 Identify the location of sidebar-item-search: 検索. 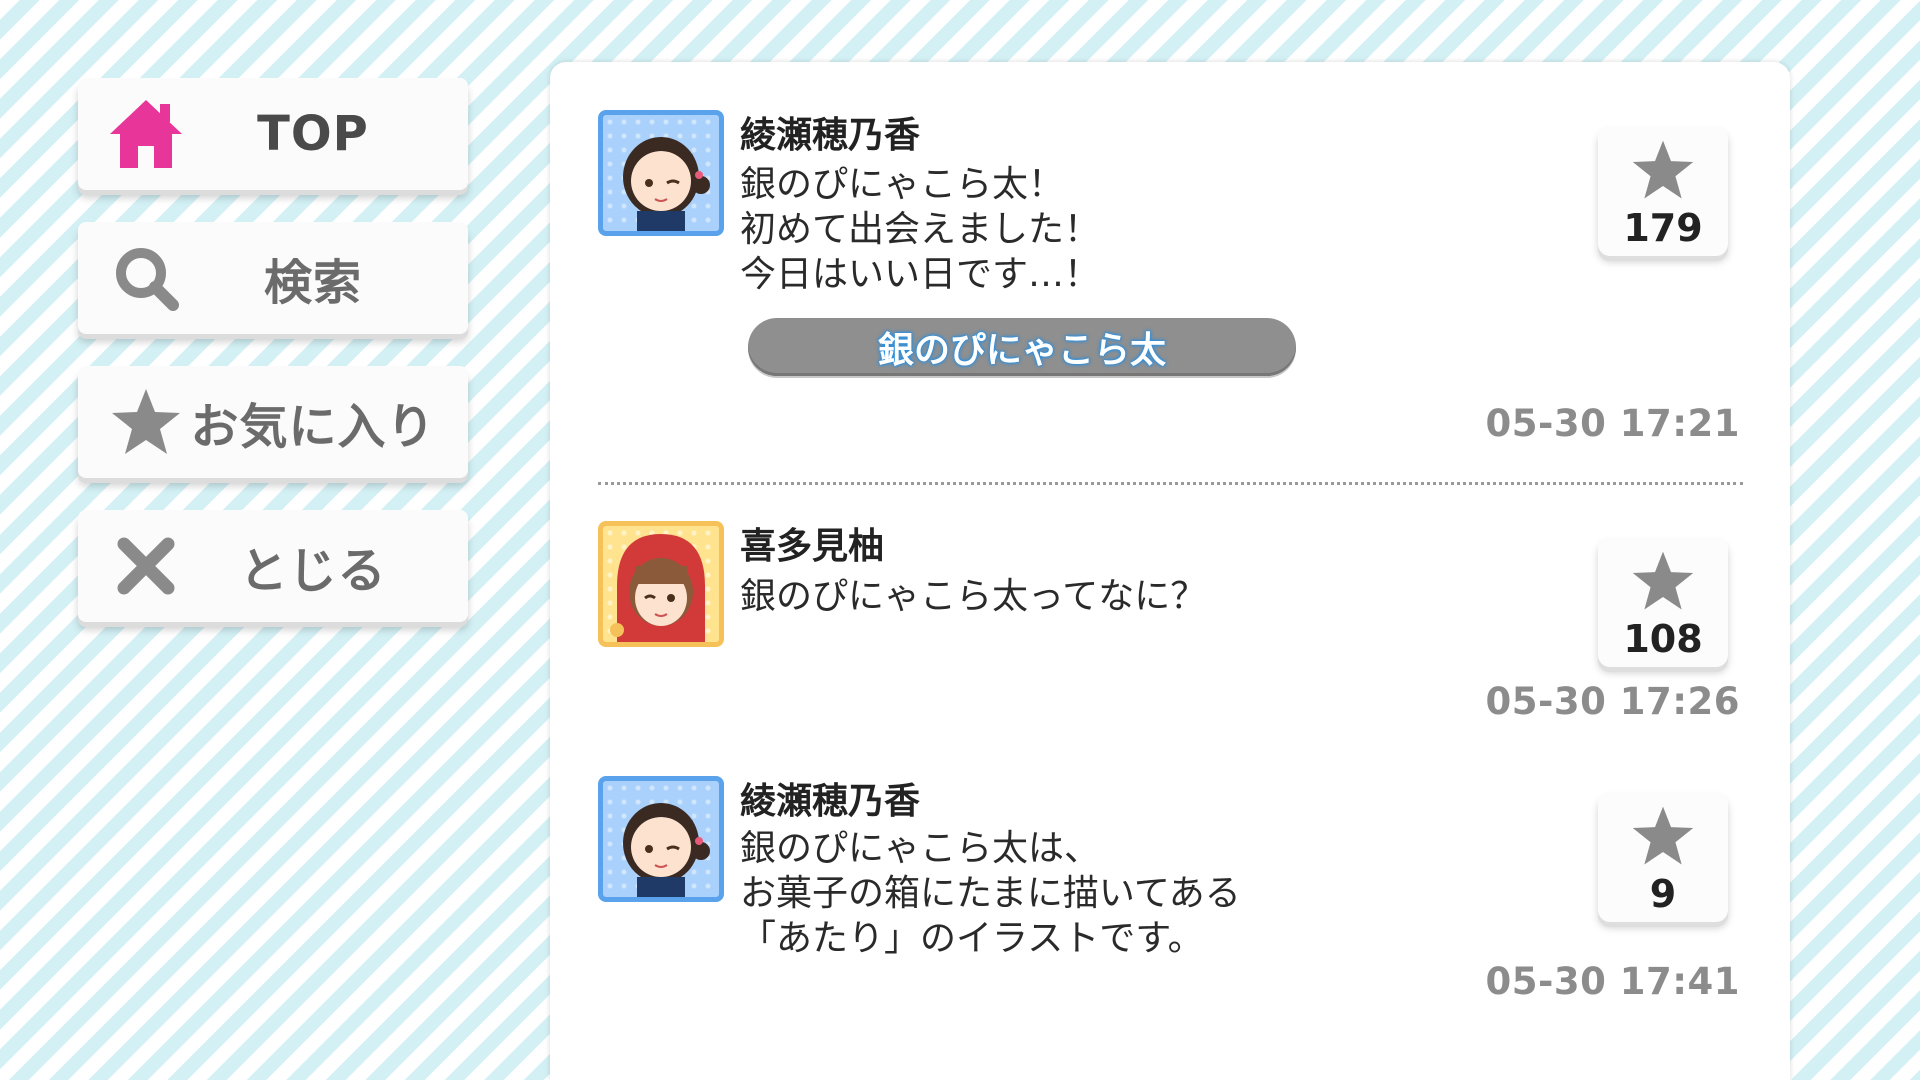
(273, 278).